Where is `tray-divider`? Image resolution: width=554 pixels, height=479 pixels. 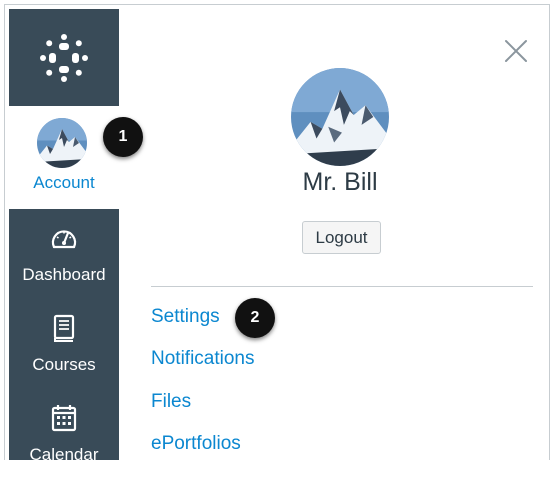 tray-divider is located at coordinates (342, 286).